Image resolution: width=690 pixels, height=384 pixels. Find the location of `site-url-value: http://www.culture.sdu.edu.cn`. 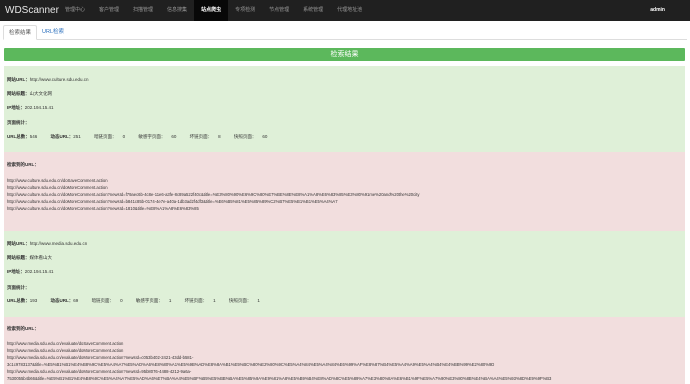

site-url-value: http://www.culture.sdu.edu.cn is located at coordinates (59, 79).